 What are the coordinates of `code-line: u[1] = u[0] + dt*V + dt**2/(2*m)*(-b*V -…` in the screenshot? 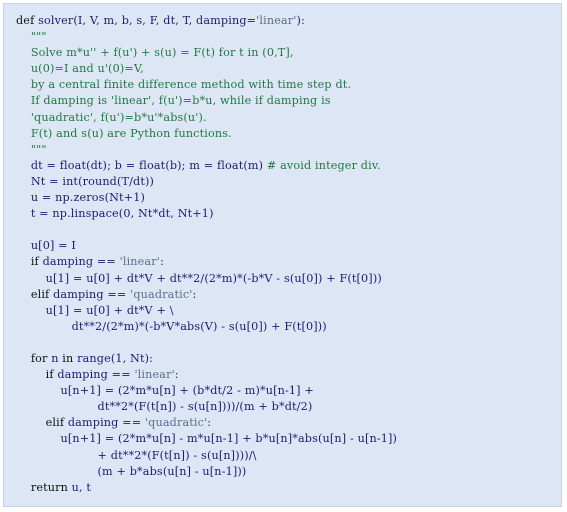 It's located at (206, 279).